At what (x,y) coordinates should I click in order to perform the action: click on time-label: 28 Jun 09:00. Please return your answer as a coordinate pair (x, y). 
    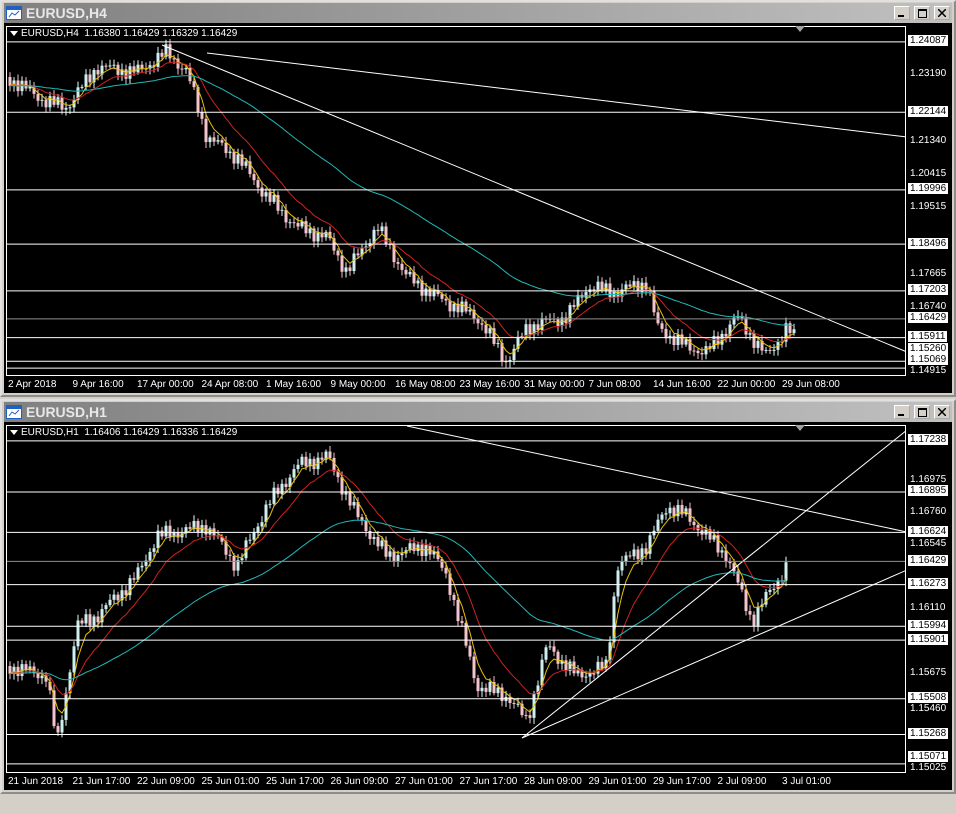
    Looking at the image, I should click on (553, 781).